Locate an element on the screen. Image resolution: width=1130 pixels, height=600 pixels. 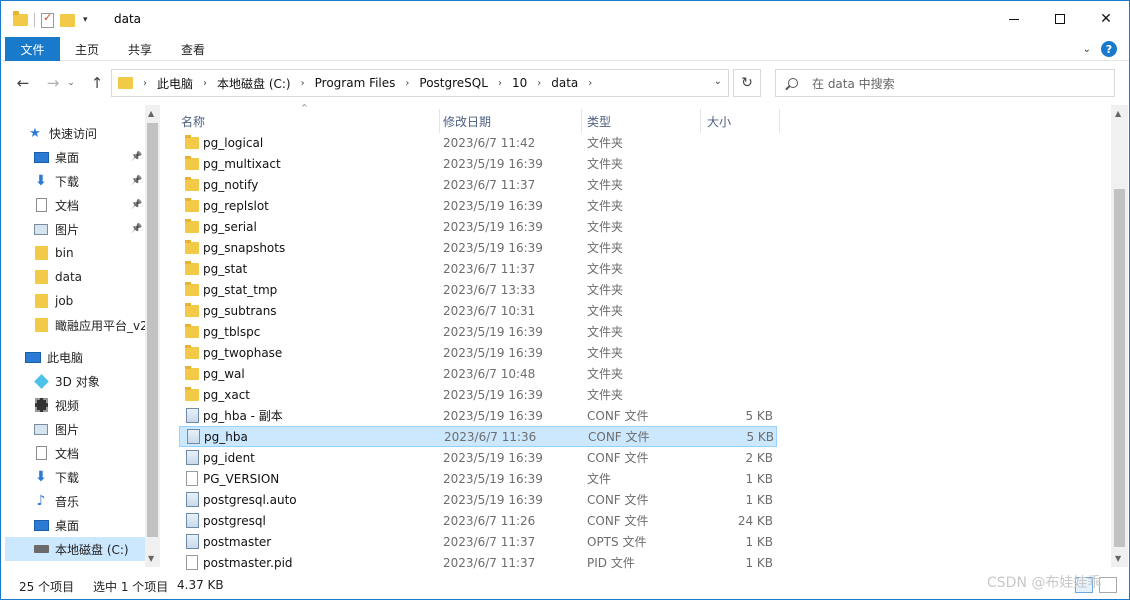
sidebar-item: 文档 📌 is located at coordinates (75, 205).